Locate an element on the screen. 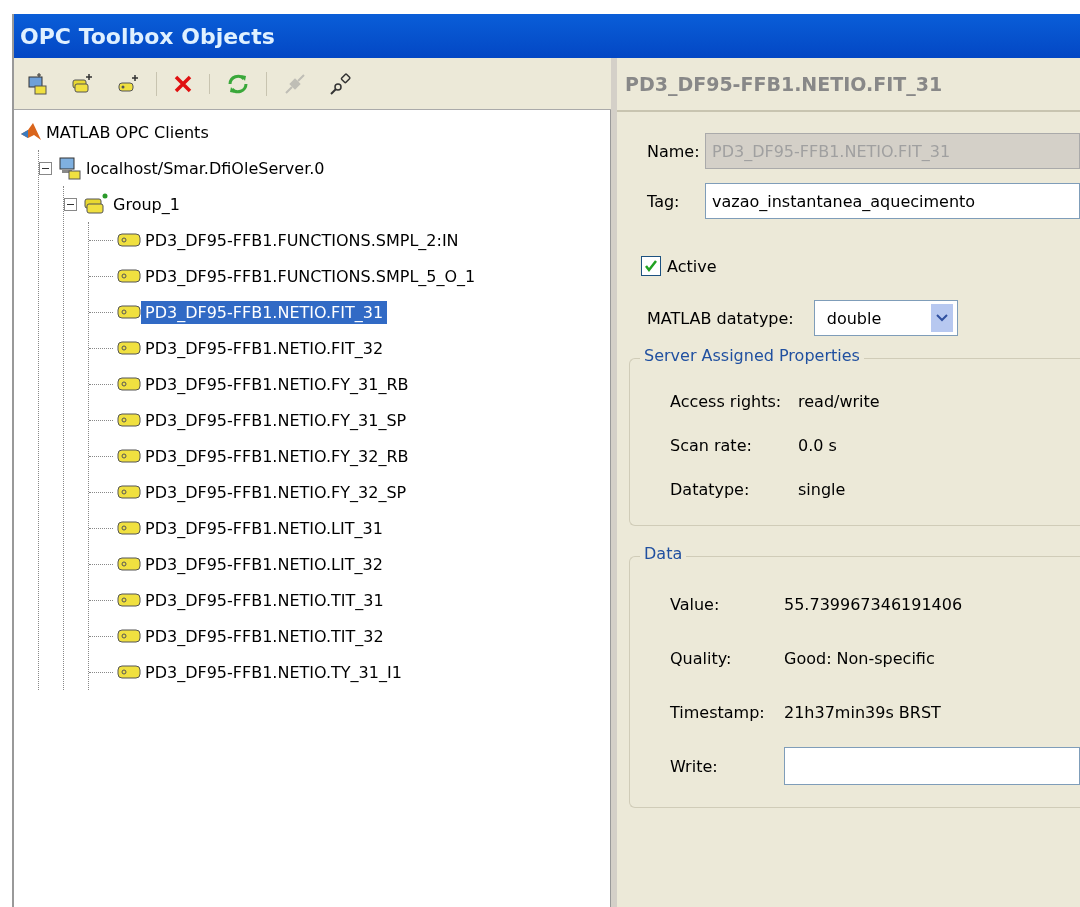 Image resolution: width=1080 pixels, height=907 pixels. tree-item: PD3_DF95-FFB1.NETIO.FY_31_SP is located at coordinates (276, 420).